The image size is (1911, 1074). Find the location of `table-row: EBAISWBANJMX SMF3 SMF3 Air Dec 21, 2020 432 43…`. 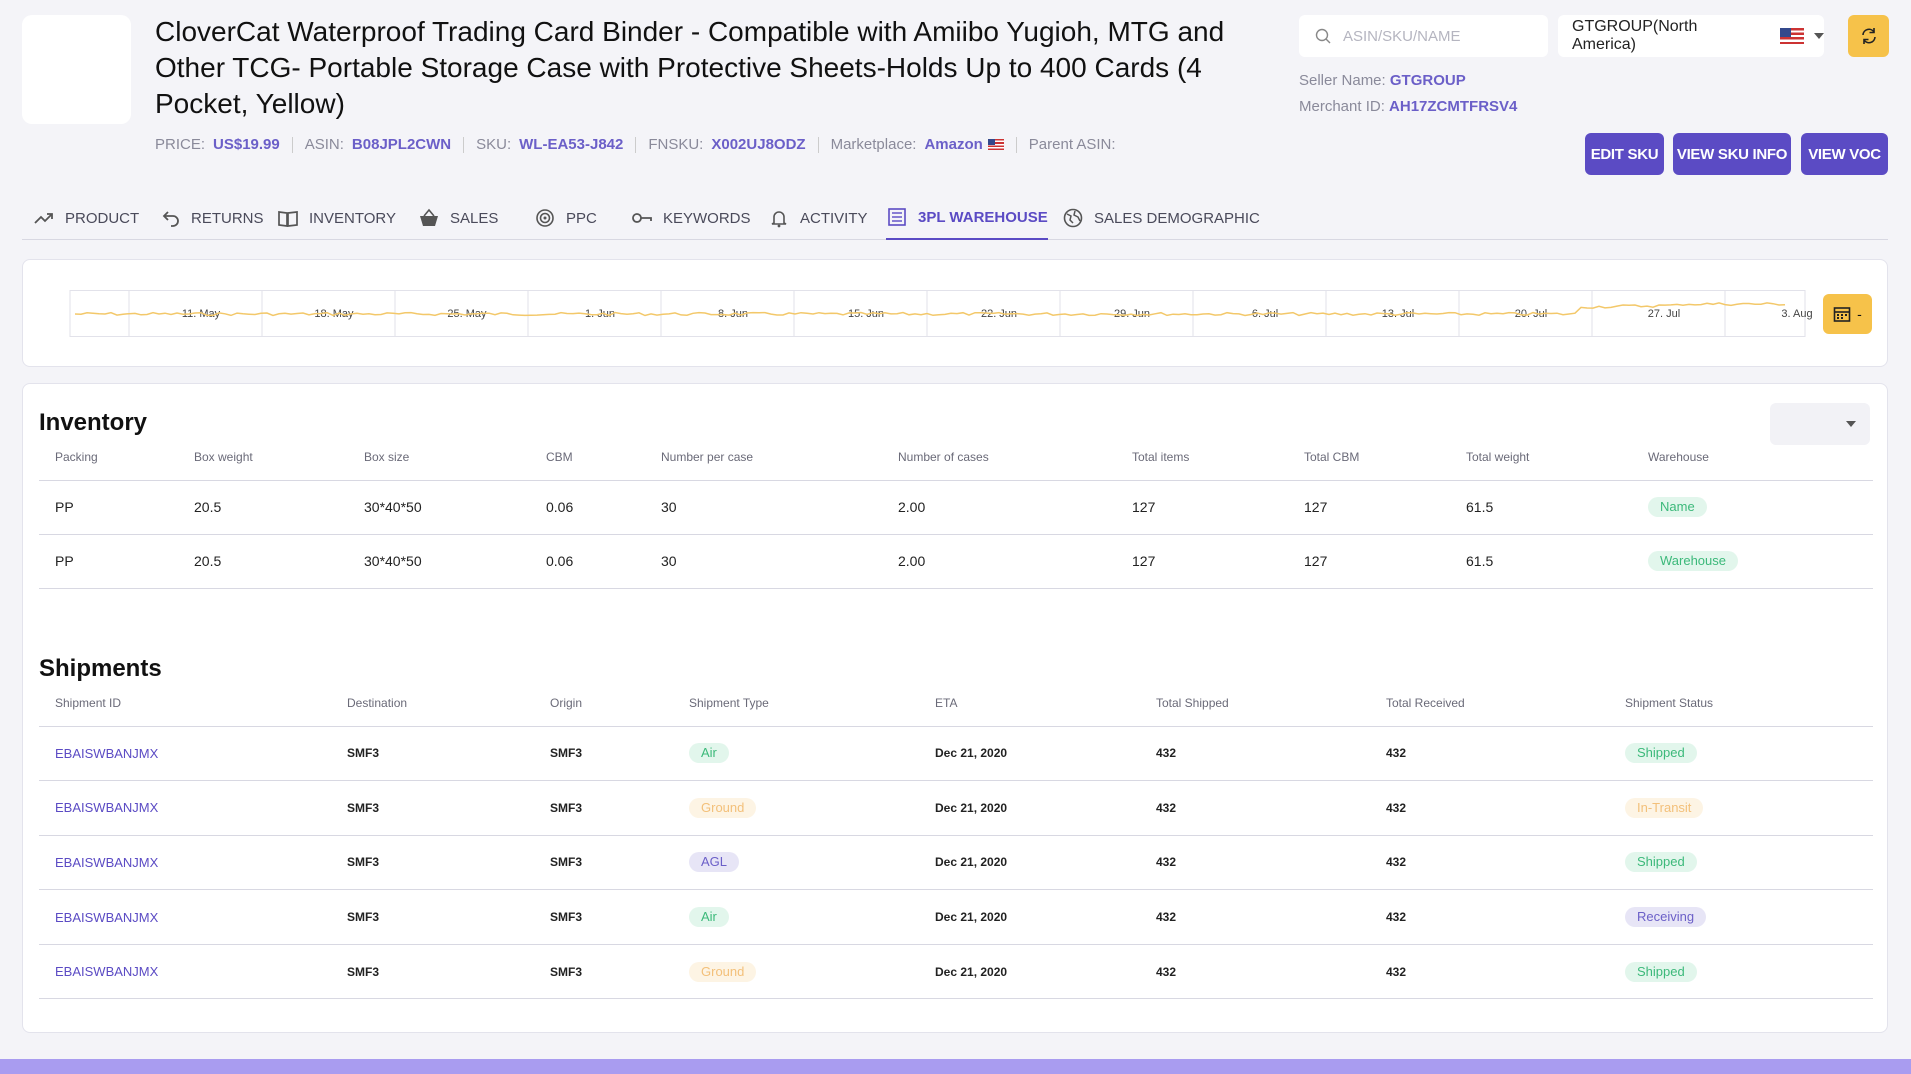

table-row: EBAISWBANJMX SMF3 SMF3 Air Dec 21, 2020 432 43… is located at coordinates (956, 754).